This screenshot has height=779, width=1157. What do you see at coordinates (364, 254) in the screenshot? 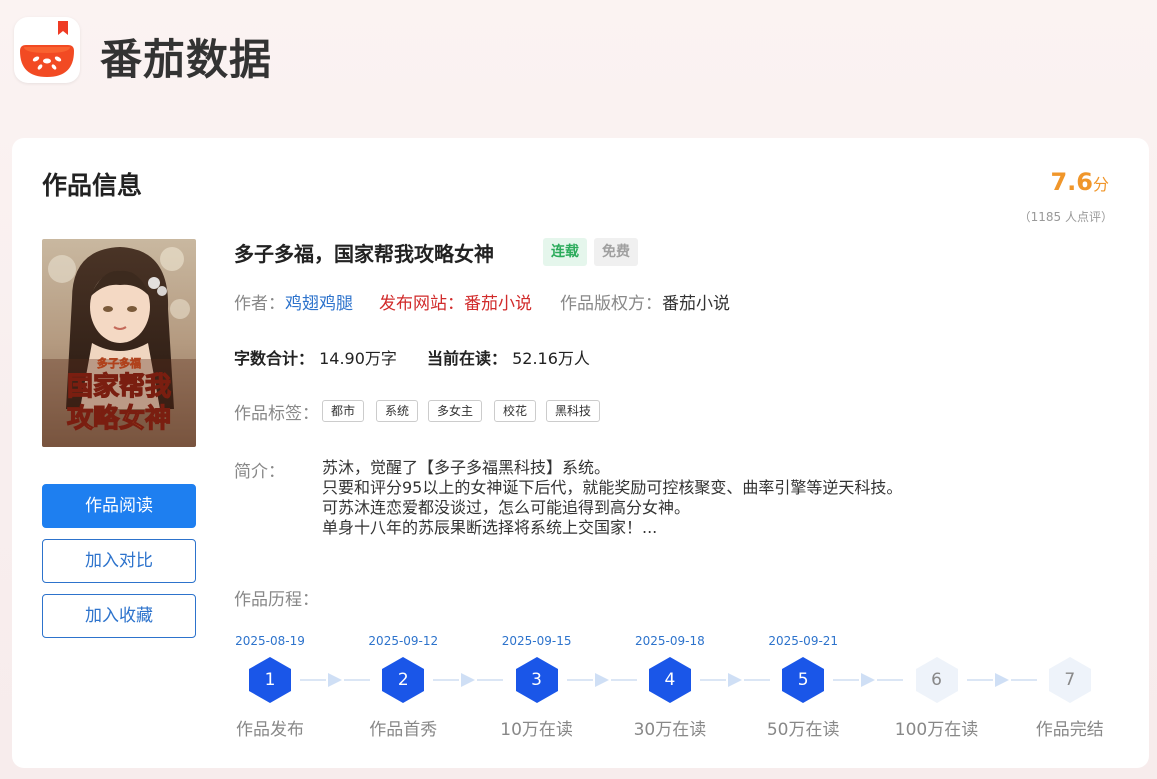
I see `book-title: 多子多福，国家帮我攻略女神` at bounding box center [364, 254].